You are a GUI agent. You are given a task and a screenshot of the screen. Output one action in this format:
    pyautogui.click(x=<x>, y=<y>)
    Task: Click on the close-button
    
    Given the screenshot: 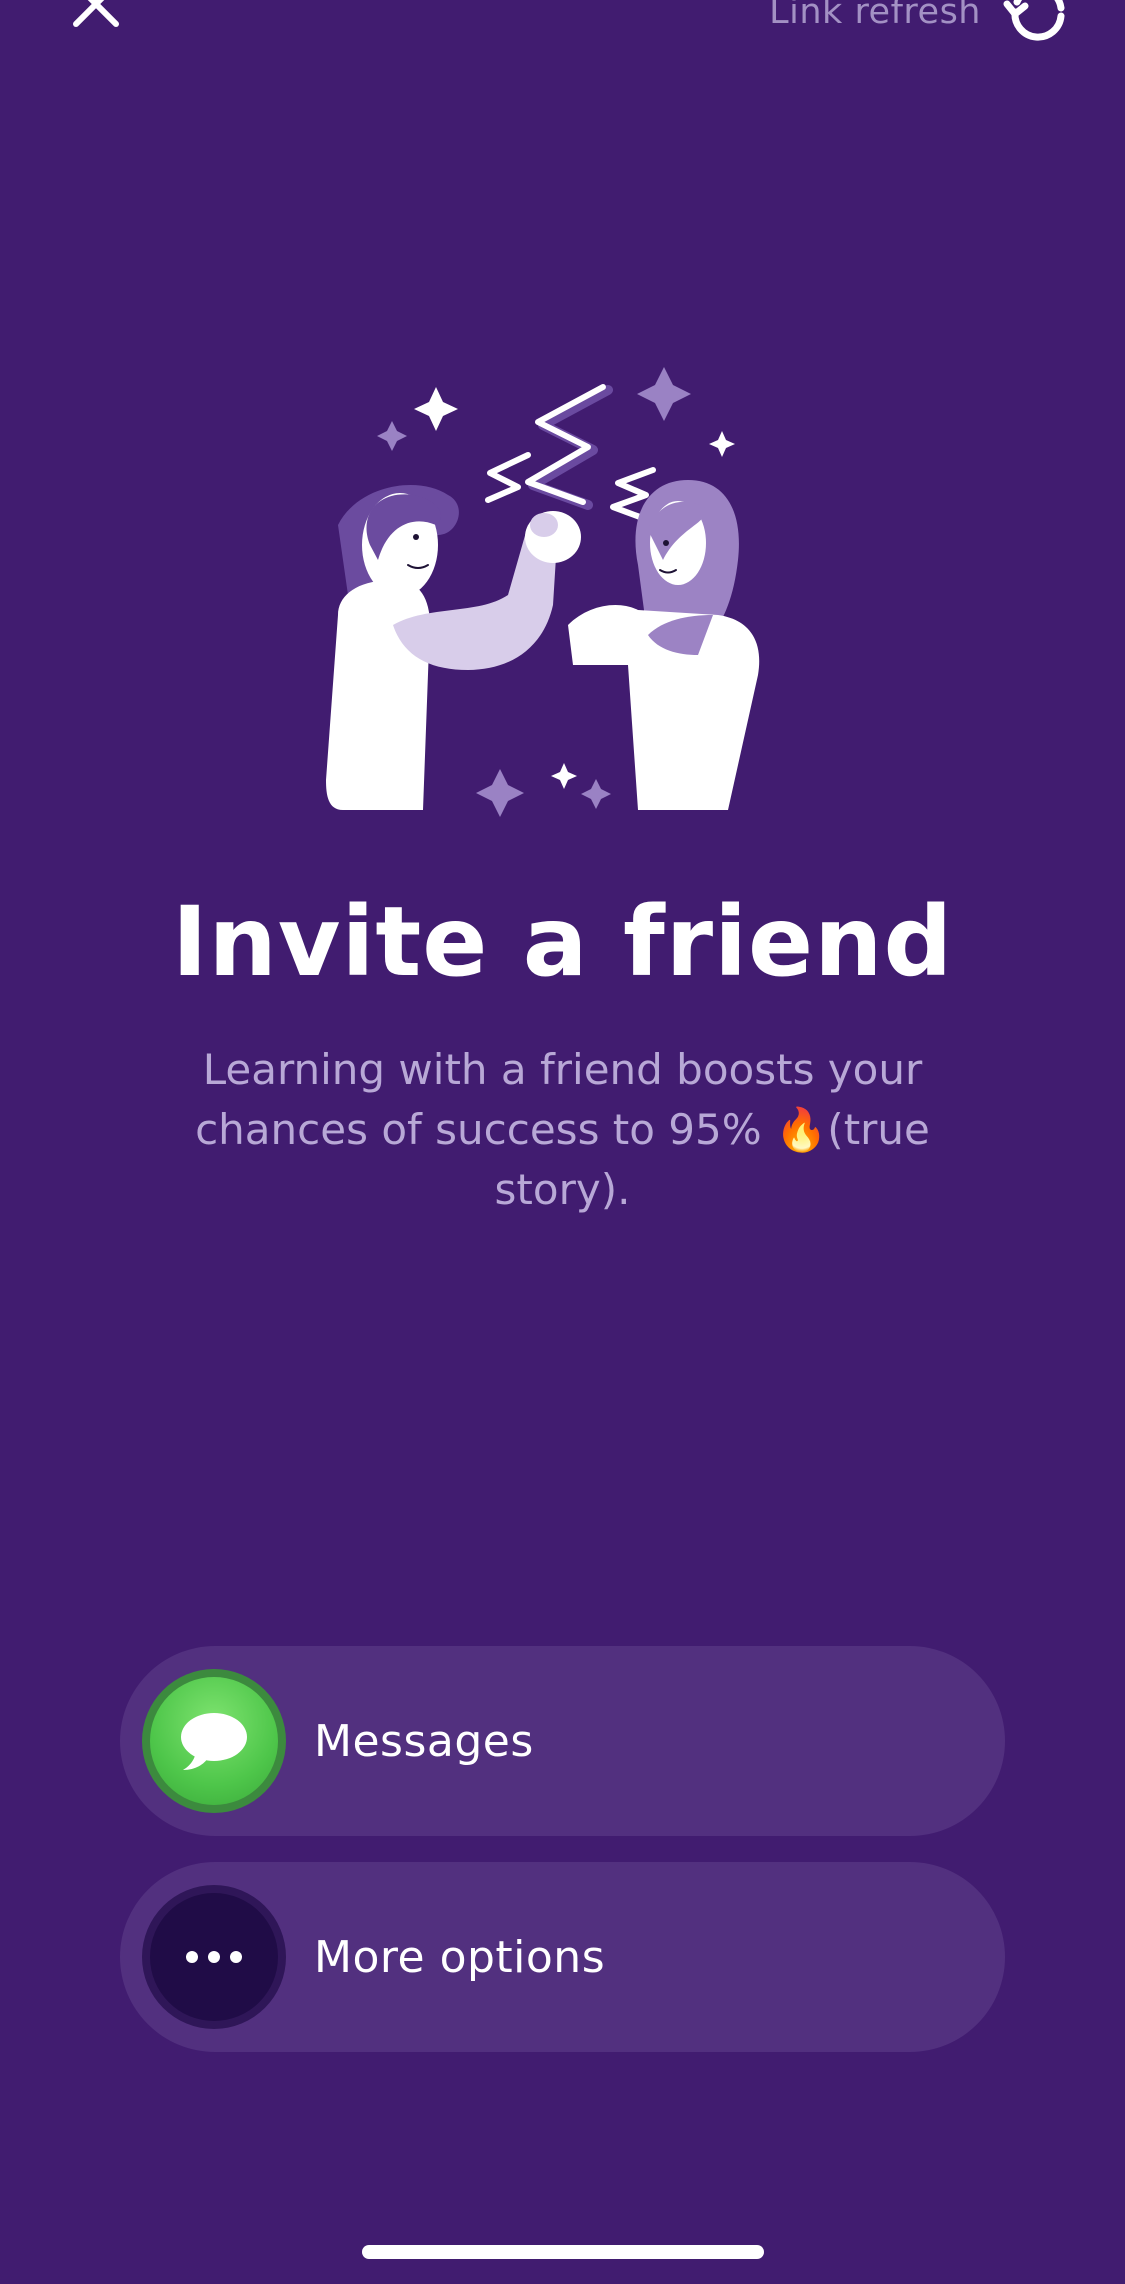 What is the action you would take?
    pyautogui.click(x=96, y=17)
    